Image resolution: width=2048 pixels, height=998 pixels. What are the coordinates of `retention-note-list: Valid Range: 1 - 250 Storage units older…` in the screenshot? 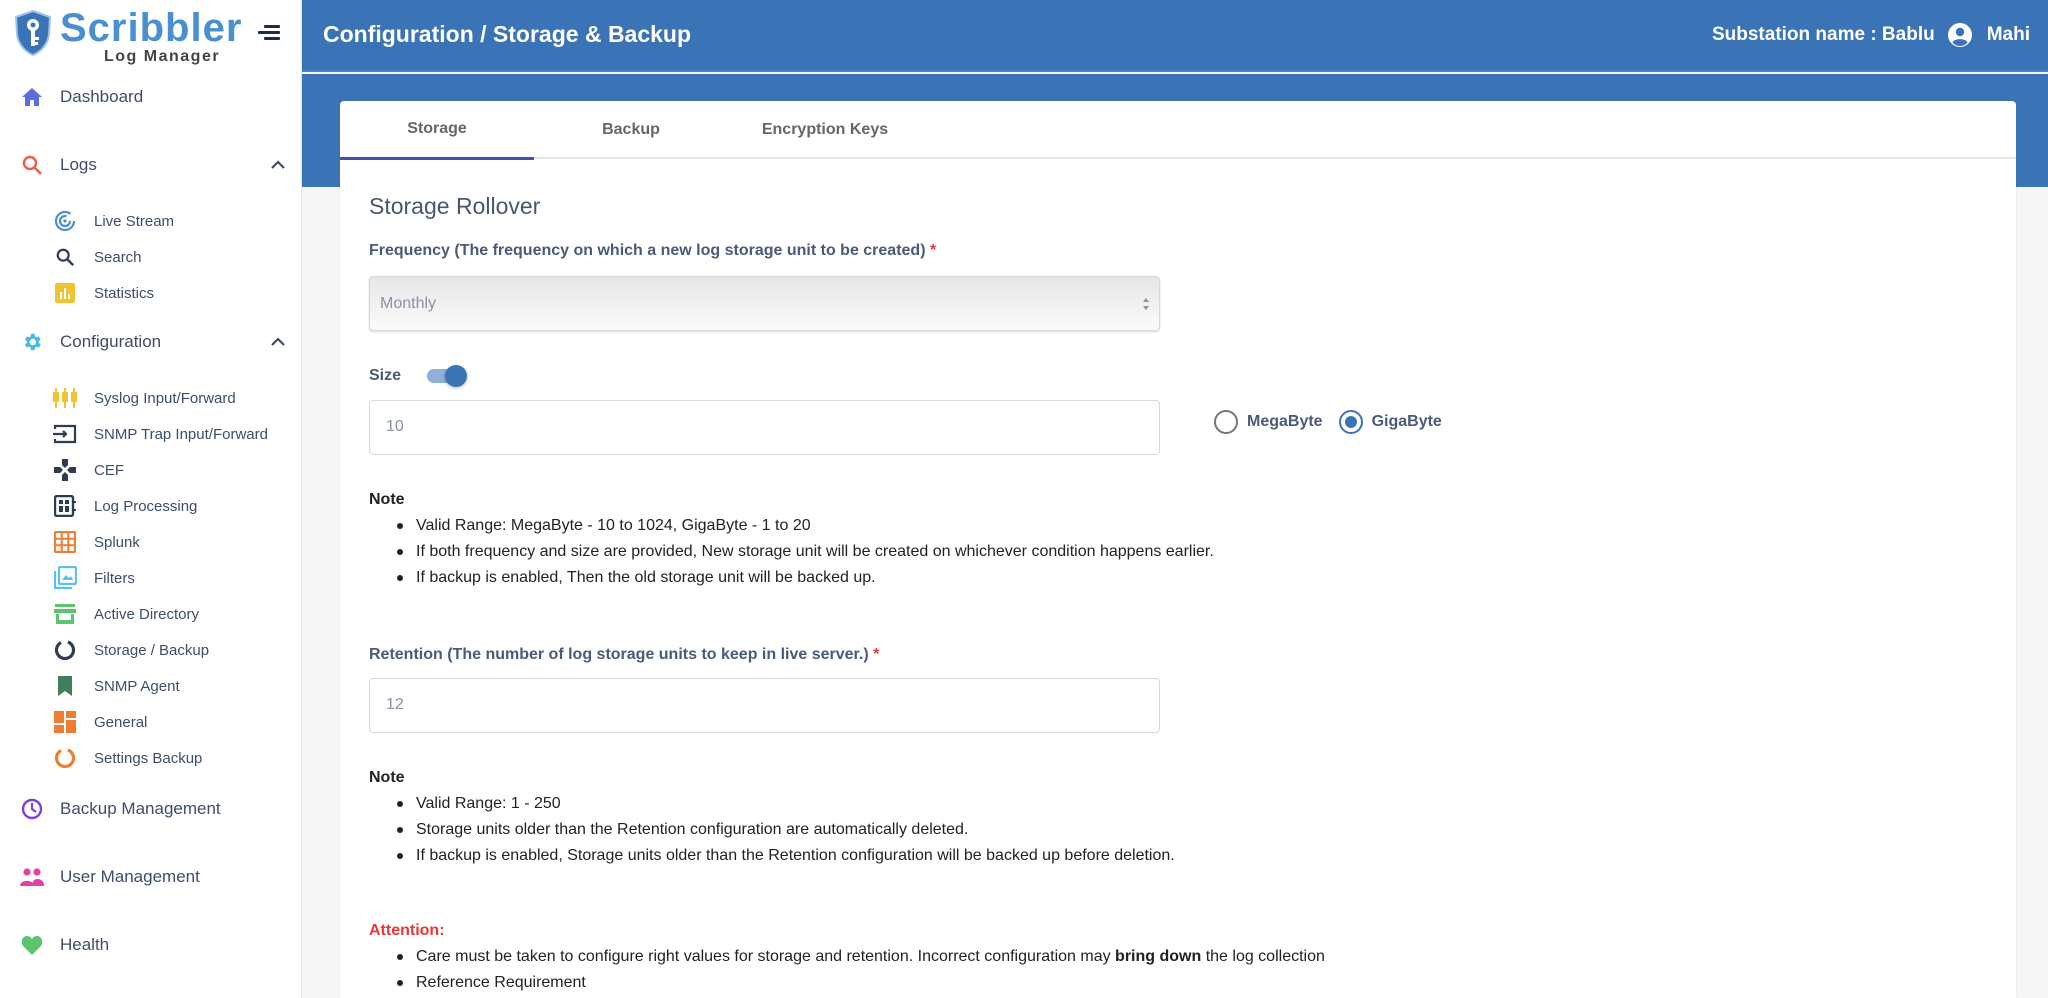 It's located at (772, 830).